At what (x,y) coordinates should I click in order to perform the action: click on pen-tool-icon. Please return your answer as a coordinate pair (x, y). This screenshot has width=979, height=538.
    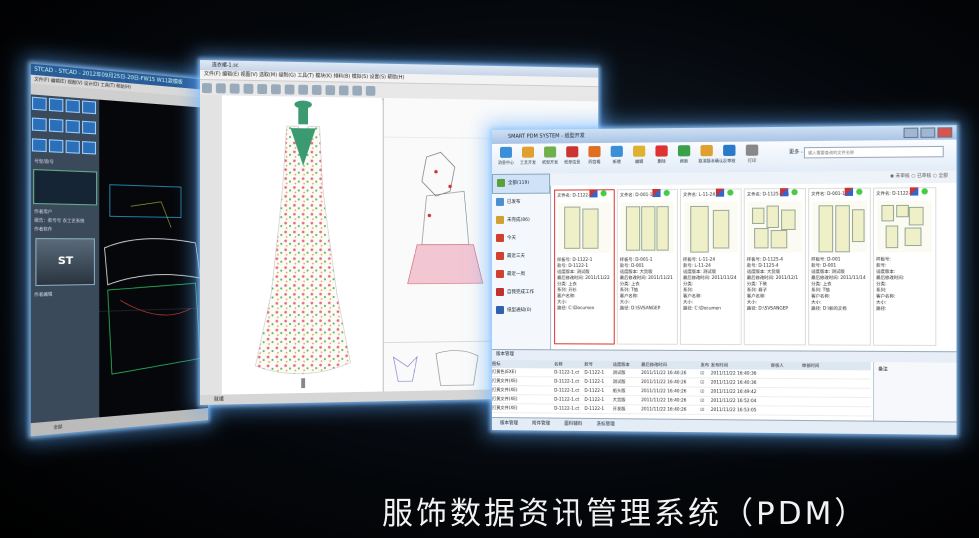
    Looking at the image, I should click on (343, 90).